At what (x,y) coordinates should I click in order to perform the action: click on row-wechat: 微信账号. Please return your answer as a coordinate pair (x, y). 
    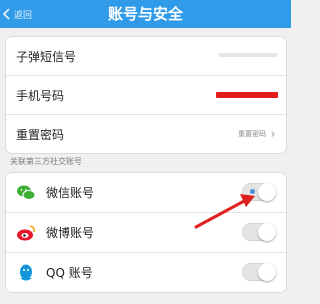
    Looking at the image, I should click on (146, 193).